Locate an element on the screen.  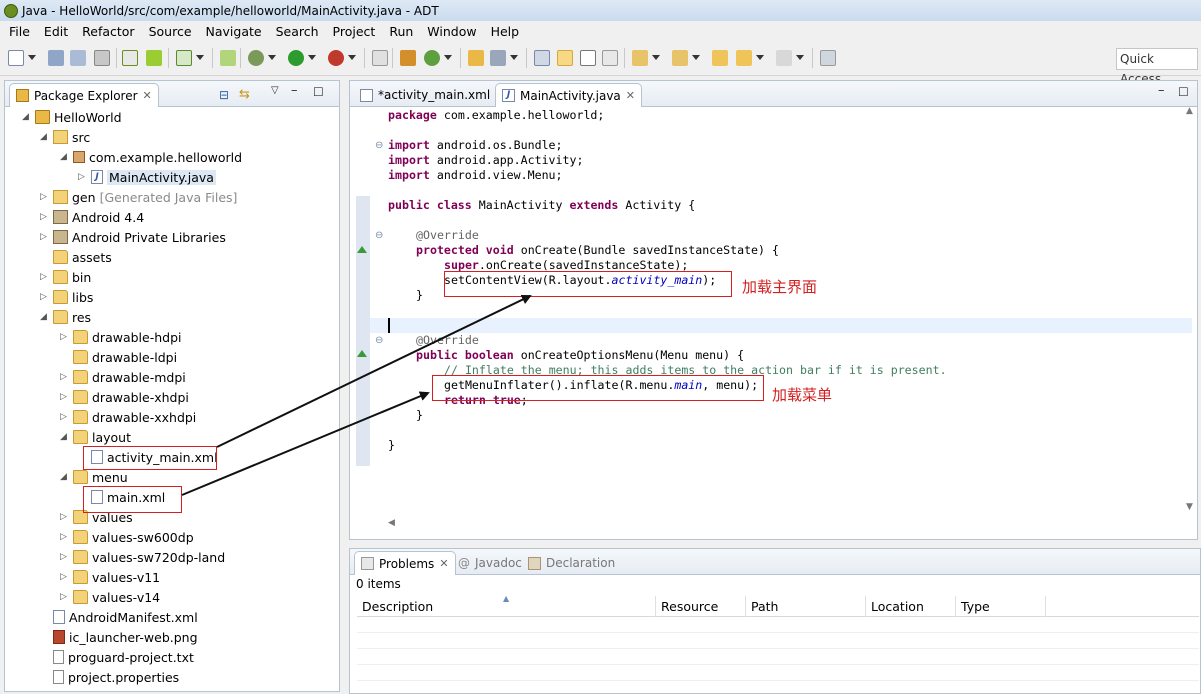
tab-label: Javadoc is located at coordinates (498, 563).